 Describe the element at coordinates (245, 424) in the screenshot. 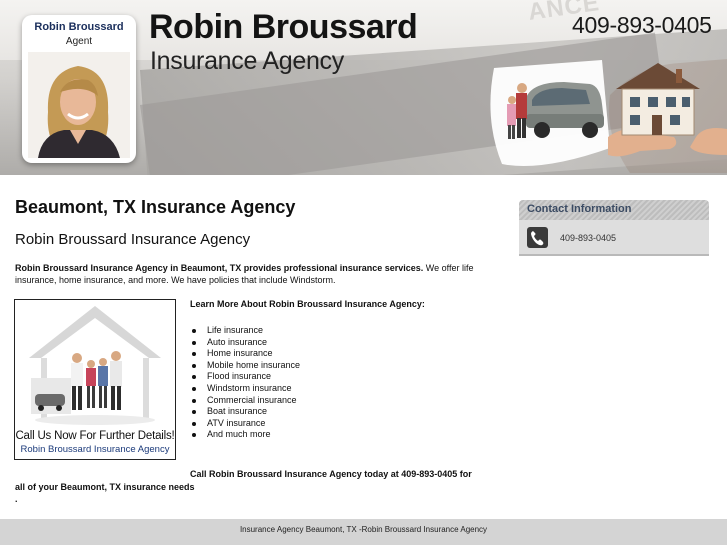

I see `list-item: ATV insurance` at that location.